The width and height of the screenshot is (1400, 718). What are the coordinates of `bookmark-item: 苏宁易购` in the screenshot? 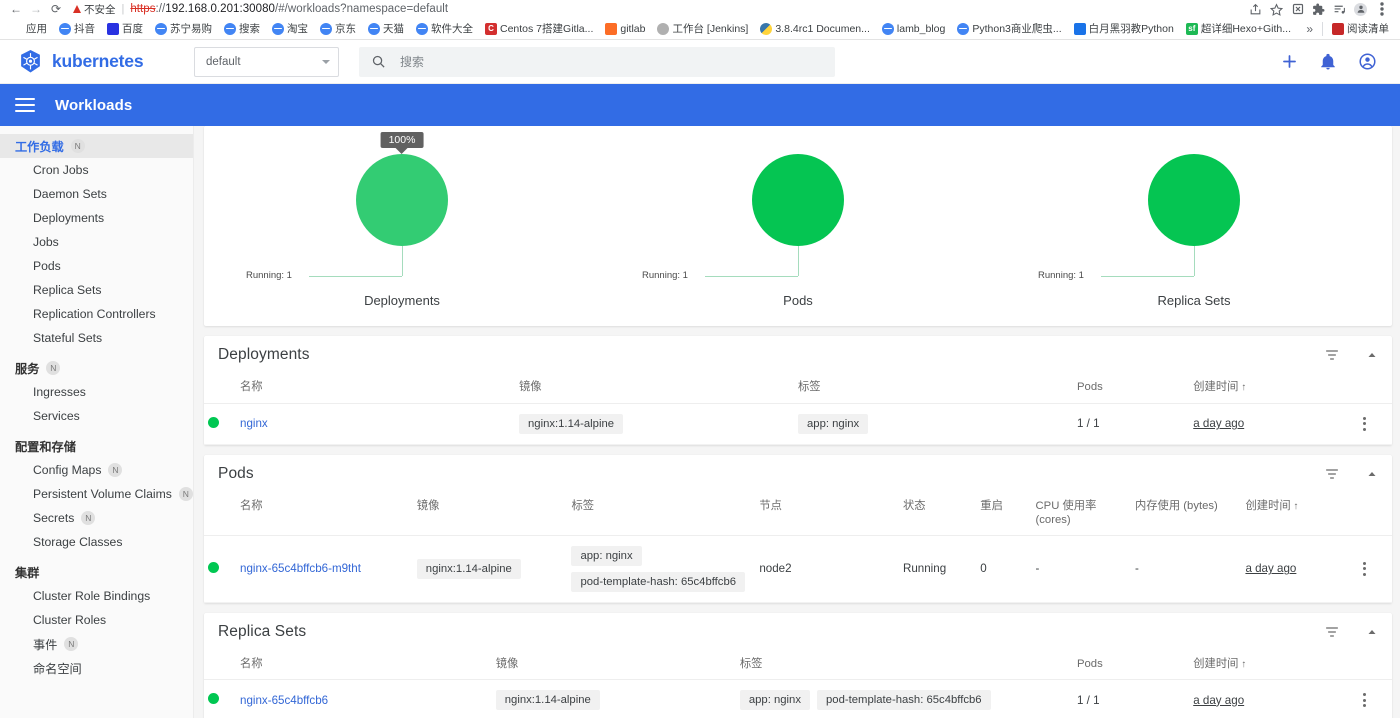 It's located at (183, 29).